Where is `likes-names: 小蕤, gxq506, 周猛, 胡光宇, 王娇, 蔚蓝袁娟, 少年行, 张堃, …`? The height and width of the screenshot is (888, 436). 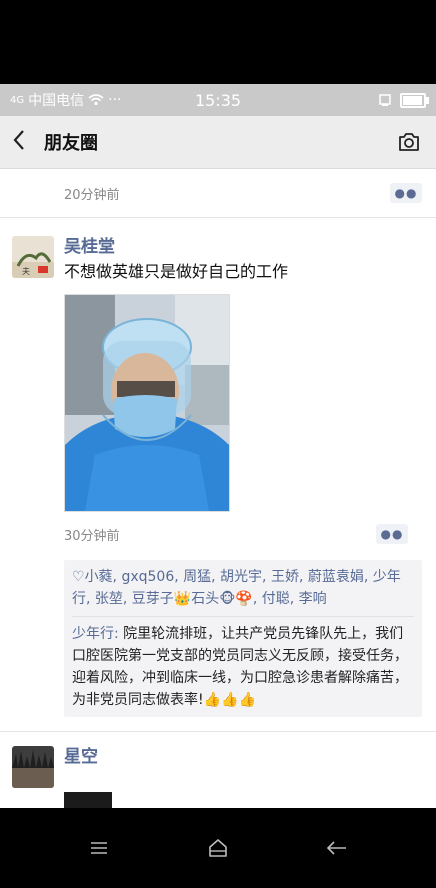 likes-names: 小蕤, gxq506, 周猛, 胡光宇, 王娇, 蔚蓝袁娟, 少年行, 张堃, … is located at coordinates (236, 588).